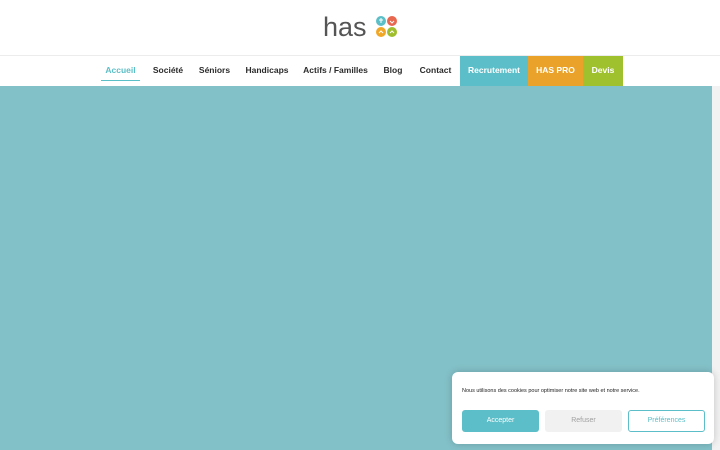 The height and width of the screenshot is (450, 720). Describe the element at coordinates (120, 80) in the screenshot. I see `active-underline` at that location.